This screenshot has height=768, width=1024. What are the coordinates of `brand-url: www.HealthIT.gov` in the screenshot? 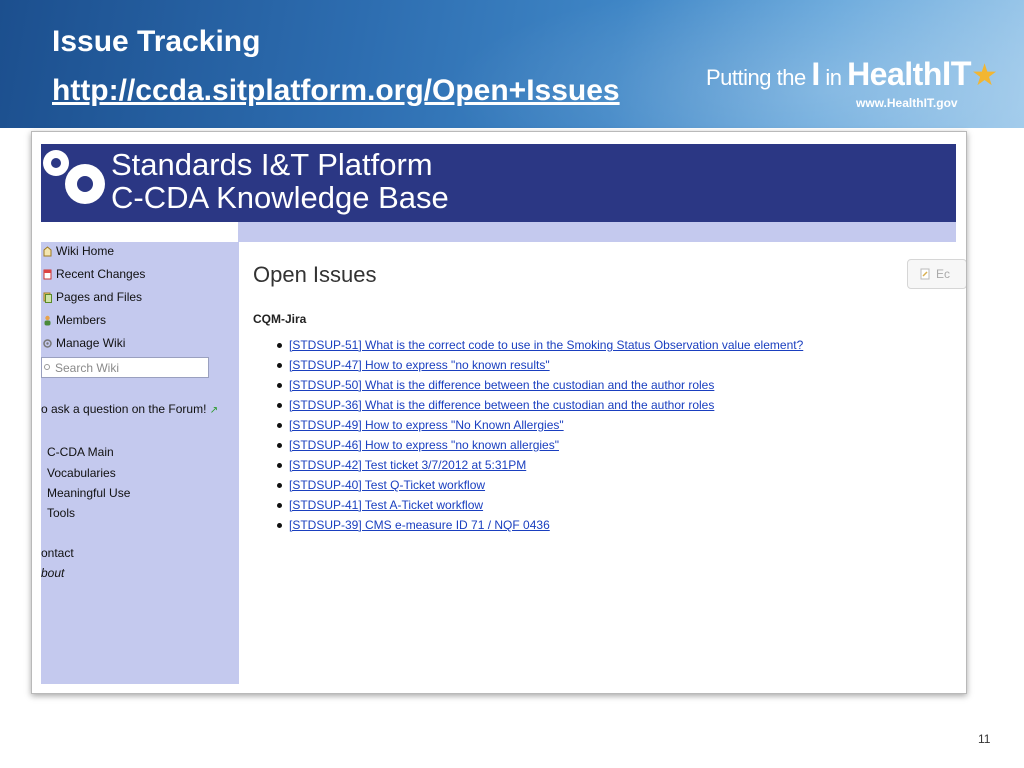 It's located at (907, 103).